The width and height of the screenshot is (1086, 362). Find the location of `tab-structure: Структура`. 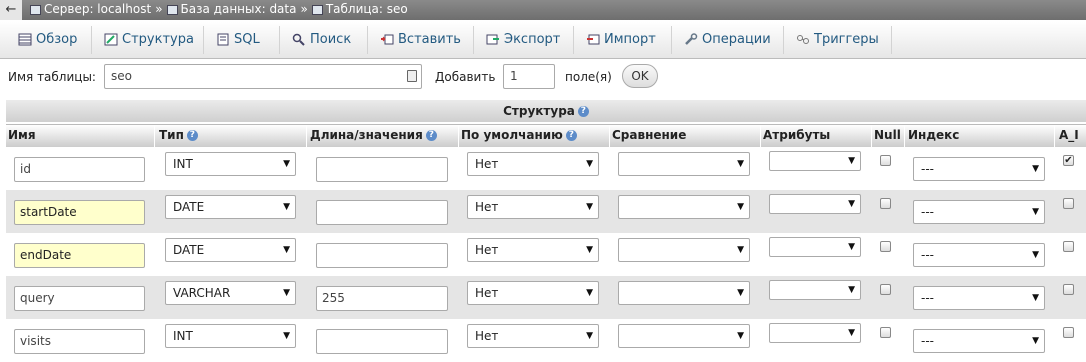

tab-structure: Структура is located at coordinates (148, 40).